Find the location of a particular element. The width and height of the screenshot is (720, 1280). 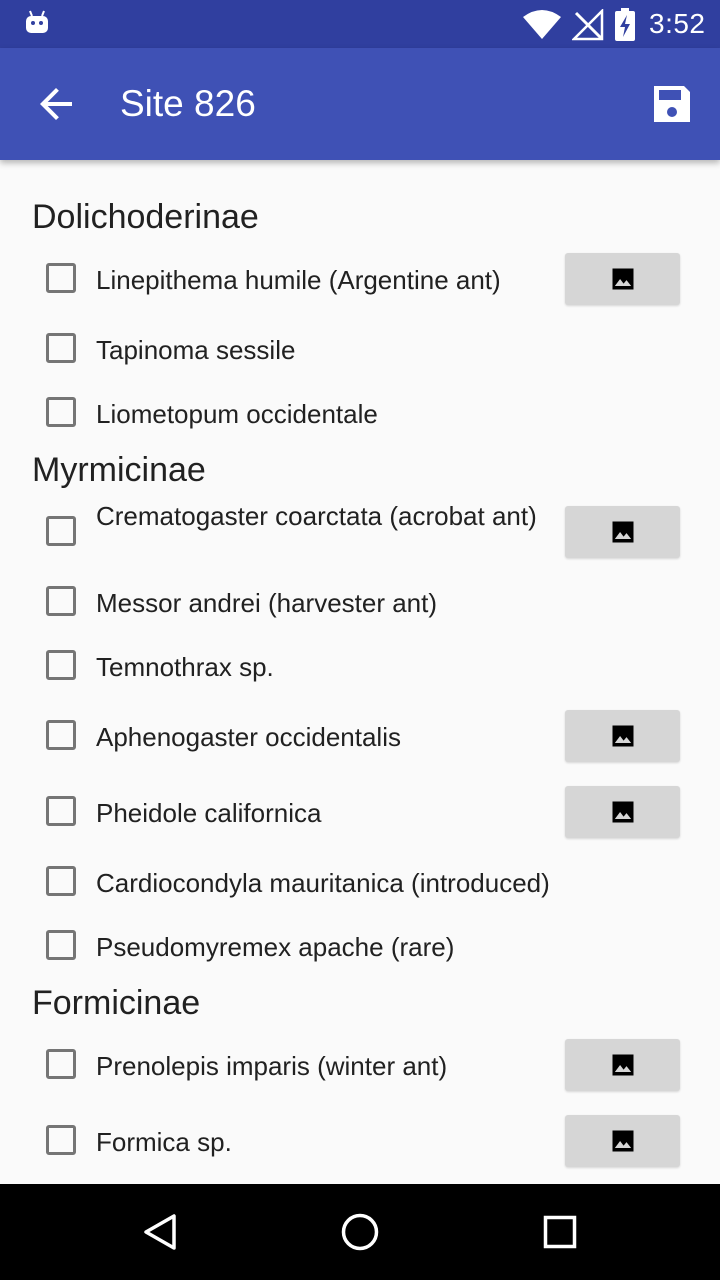

checkbox-prenolepis-imparis is located at coordinates (61, 1064).